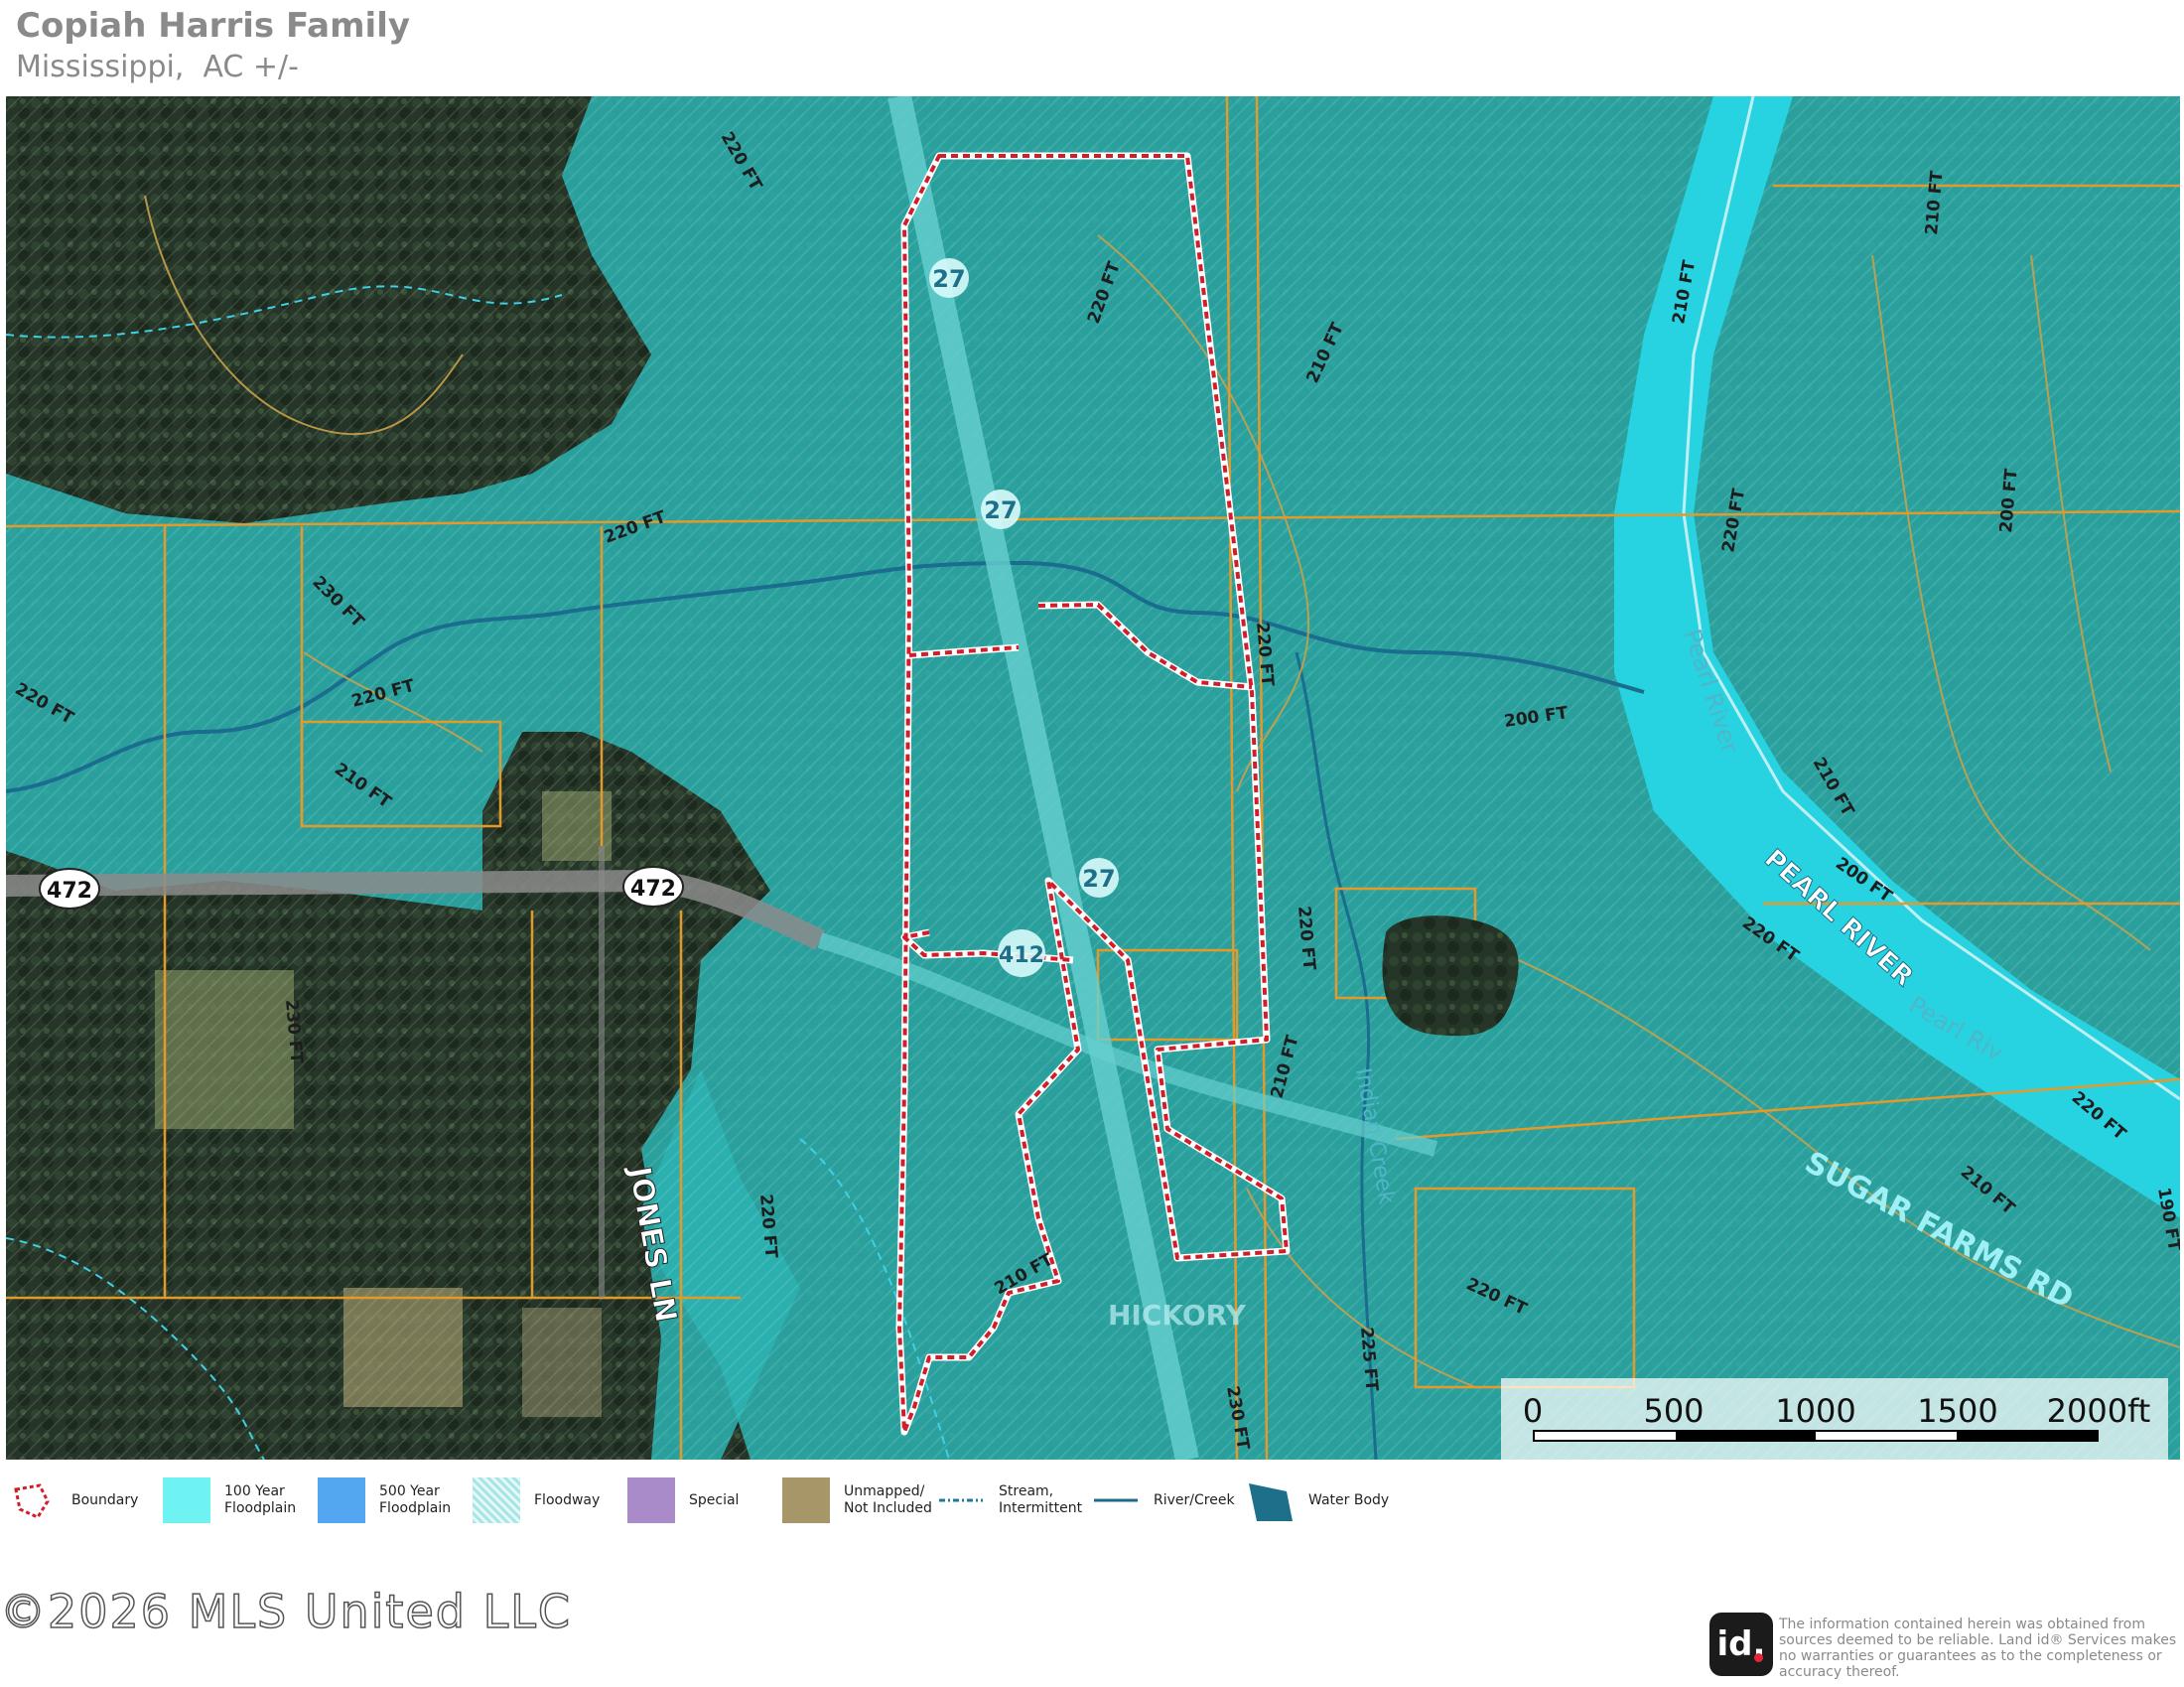 This screenshot has width=2184, height=1687. What do you see at coordinates (186, 1500) in the screenshot?
I see `floodplain-100-icon` at bounding box center [186, 1500].